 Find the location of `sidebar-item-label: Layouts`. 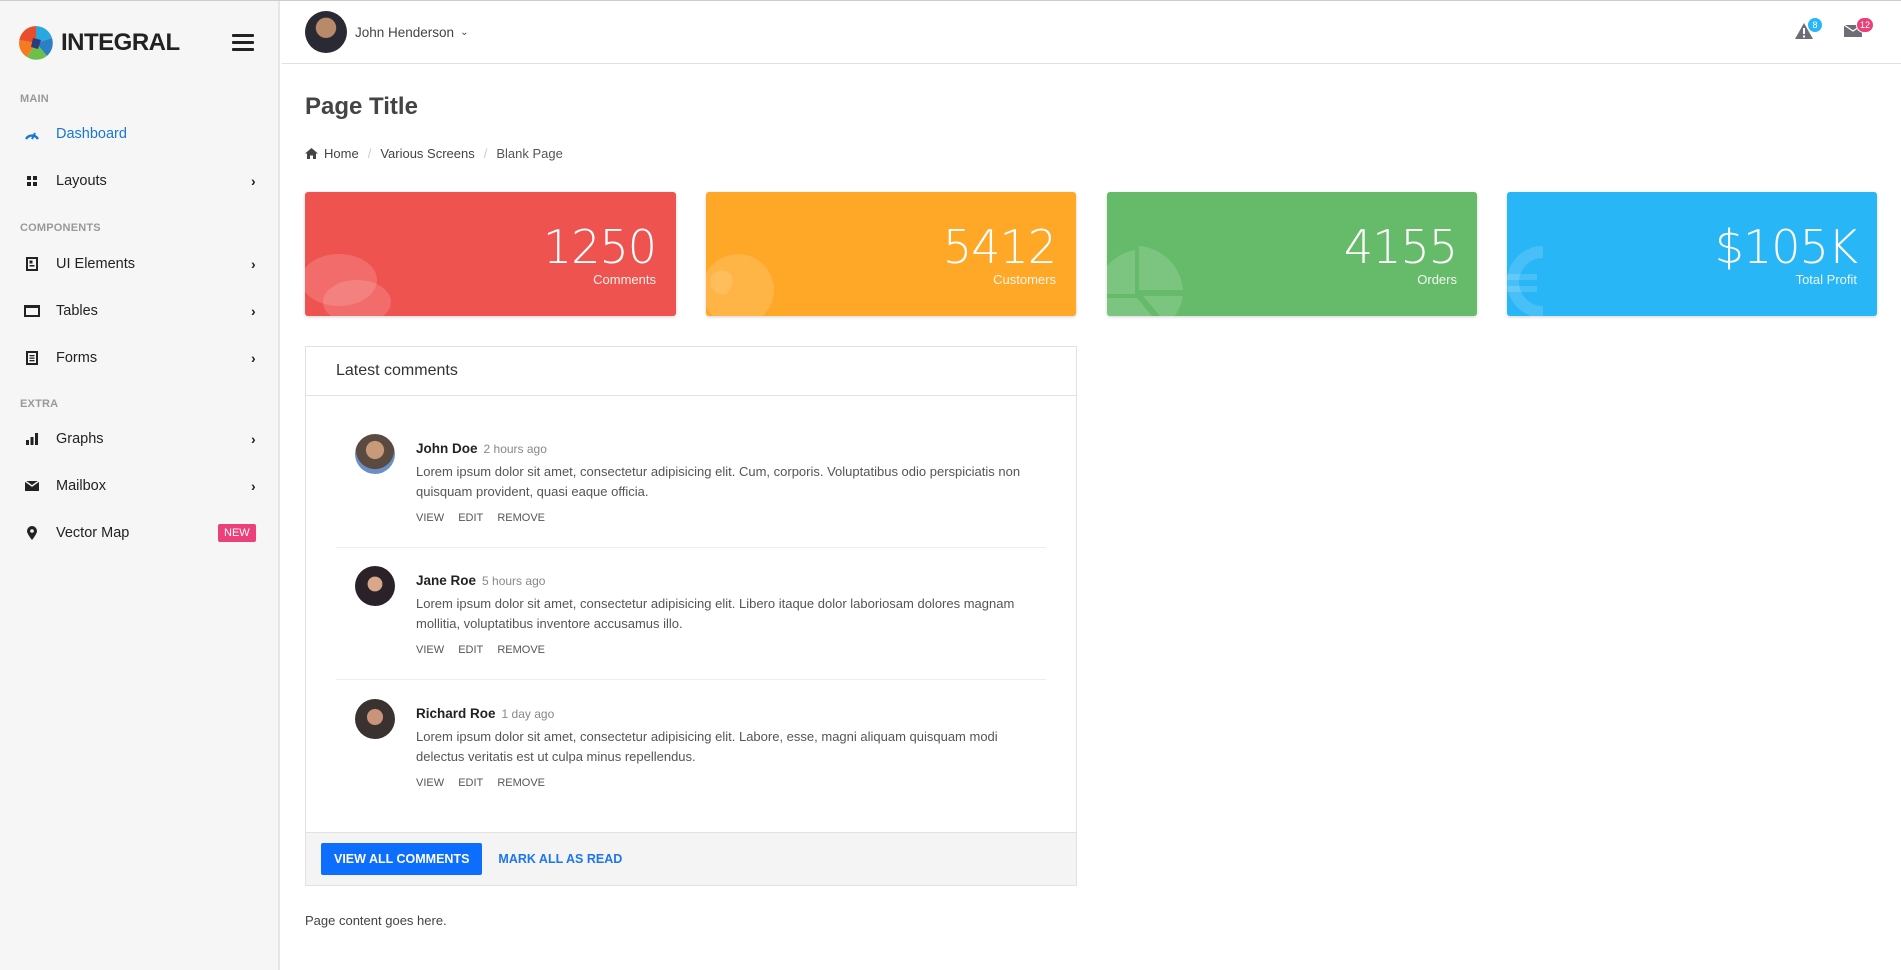

sidebar-item-label: Layouts is located at coordinates (81, 181).